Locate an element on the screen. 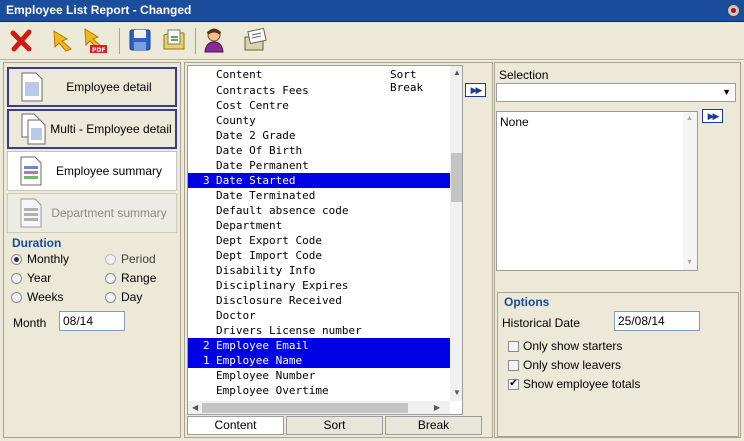 This screenshot has height=441, width=744. list-item-label: Department is located at coordinates (249, 225).